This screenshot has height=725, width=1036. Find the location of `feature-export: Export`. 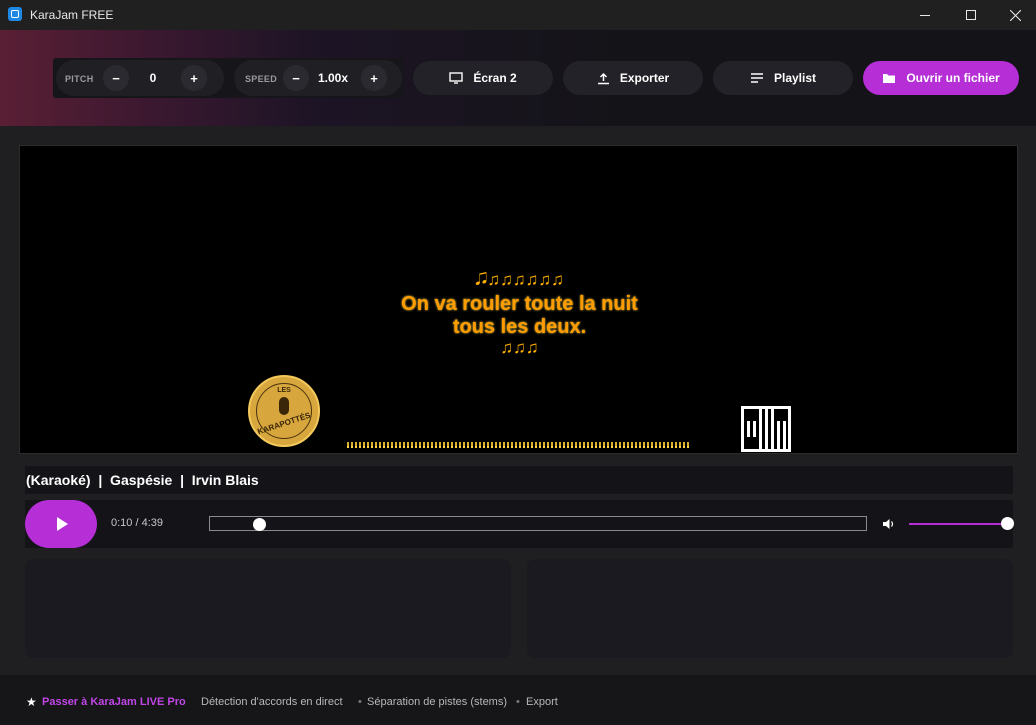

feature-export: Export is located at coordinates (542, 702).